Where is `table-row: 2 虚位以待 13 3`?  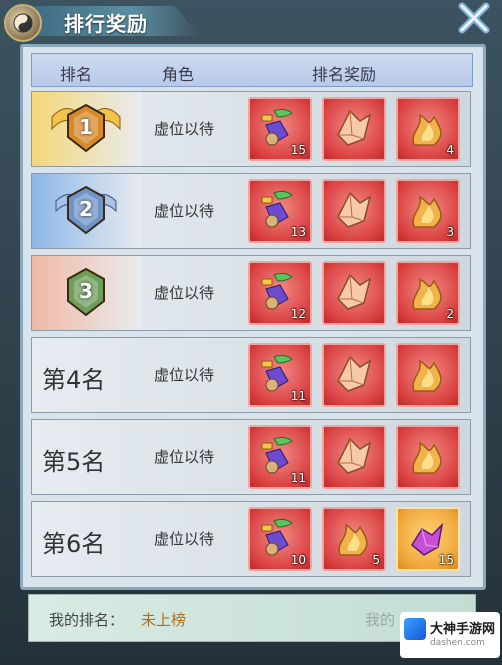 table-row: 2 虚位以待 13 3 is located at coordinates (251, 211).